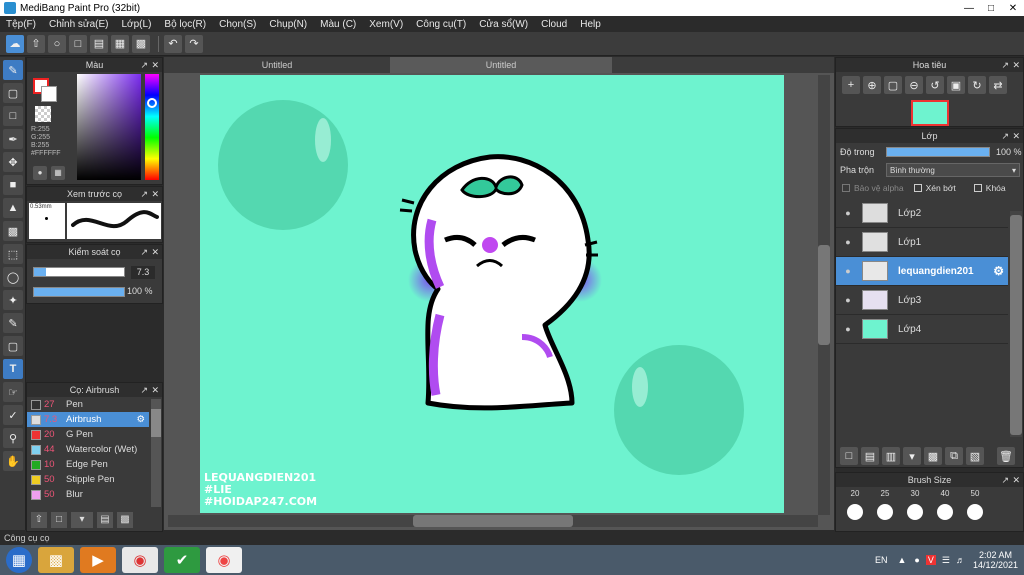  Describe the element at coordinates (59, 520) in the screenshot. I see `new-brush-icon: □` at that location.